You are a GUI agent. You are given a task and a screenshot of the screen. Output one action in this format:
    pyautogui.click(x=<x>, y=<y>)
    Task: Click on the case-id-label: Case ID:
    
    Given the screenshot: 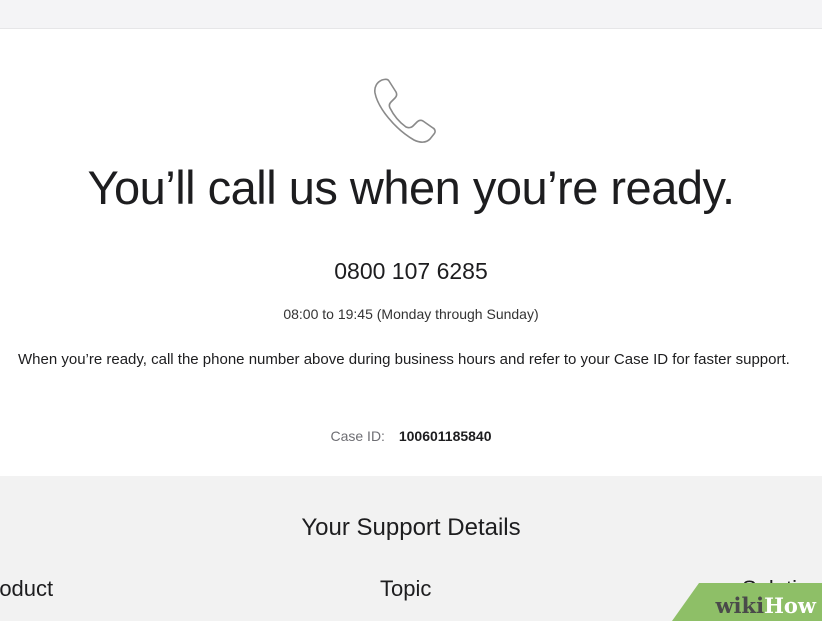 What is the action you would take?
    pyautogui.click(x=357, y=436)
    